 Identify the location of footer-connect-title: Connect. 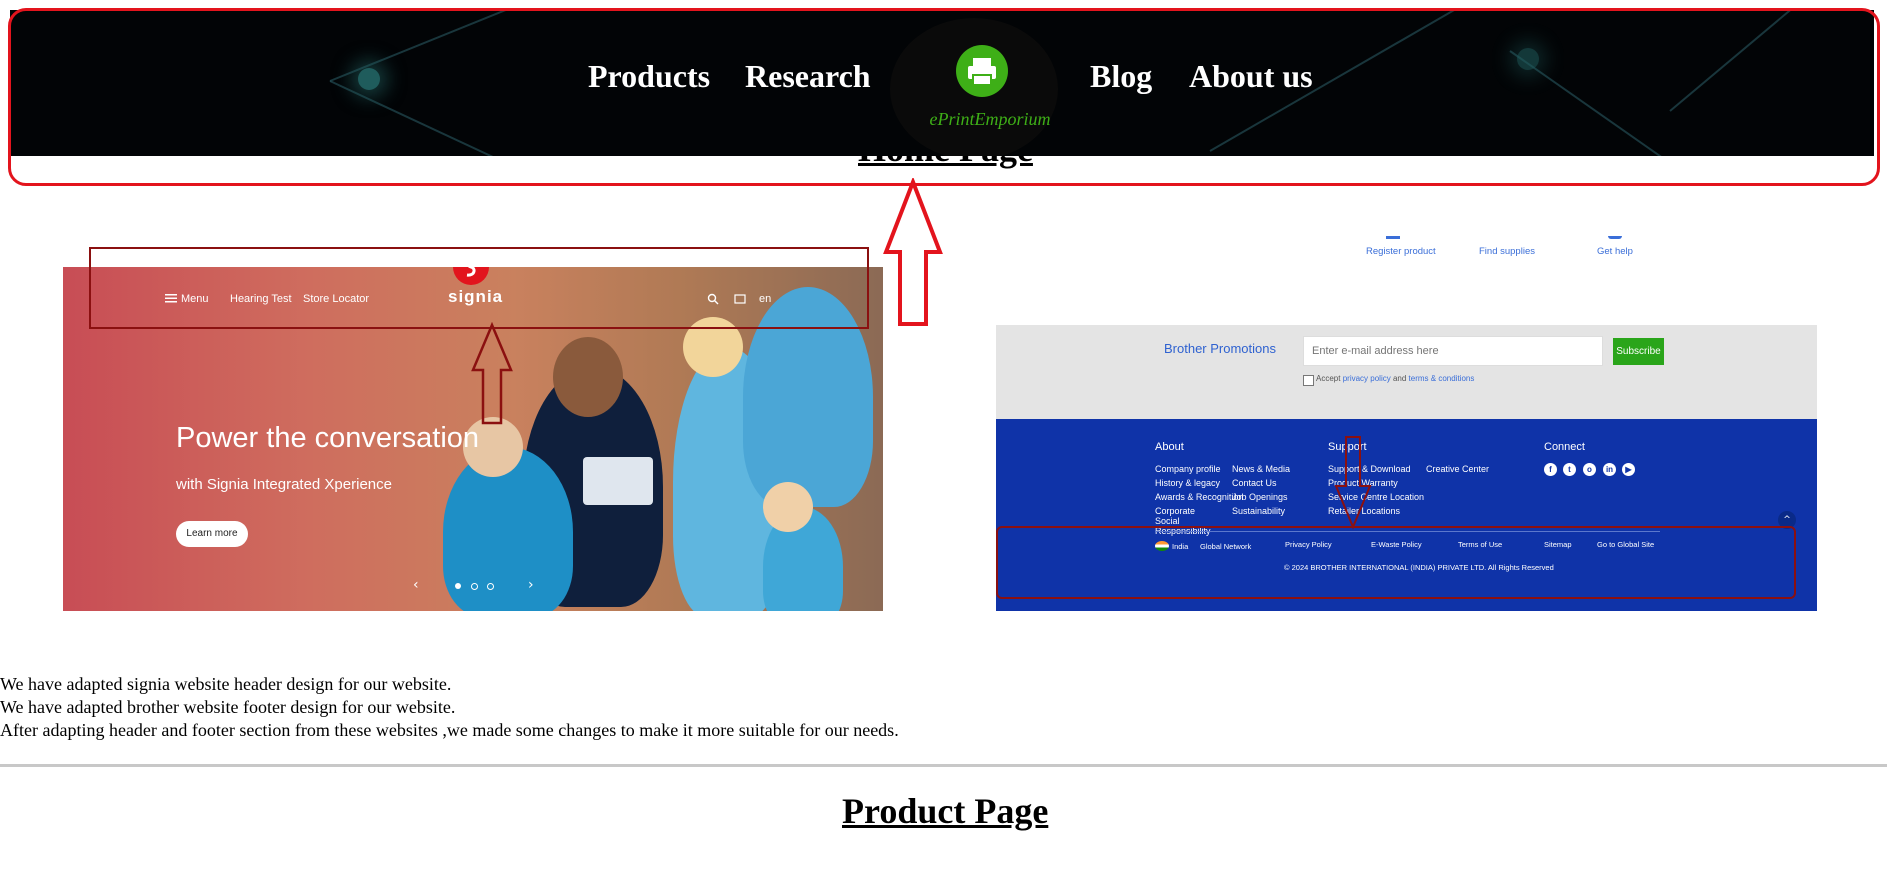
(1564, 447).